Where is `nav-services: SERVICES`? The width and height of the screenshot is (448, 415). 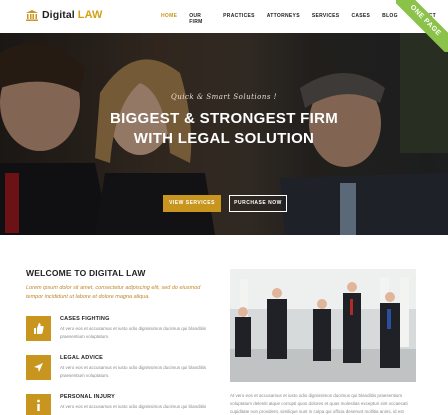
nav-services: SERVICES is located at coordinates (326, 19).